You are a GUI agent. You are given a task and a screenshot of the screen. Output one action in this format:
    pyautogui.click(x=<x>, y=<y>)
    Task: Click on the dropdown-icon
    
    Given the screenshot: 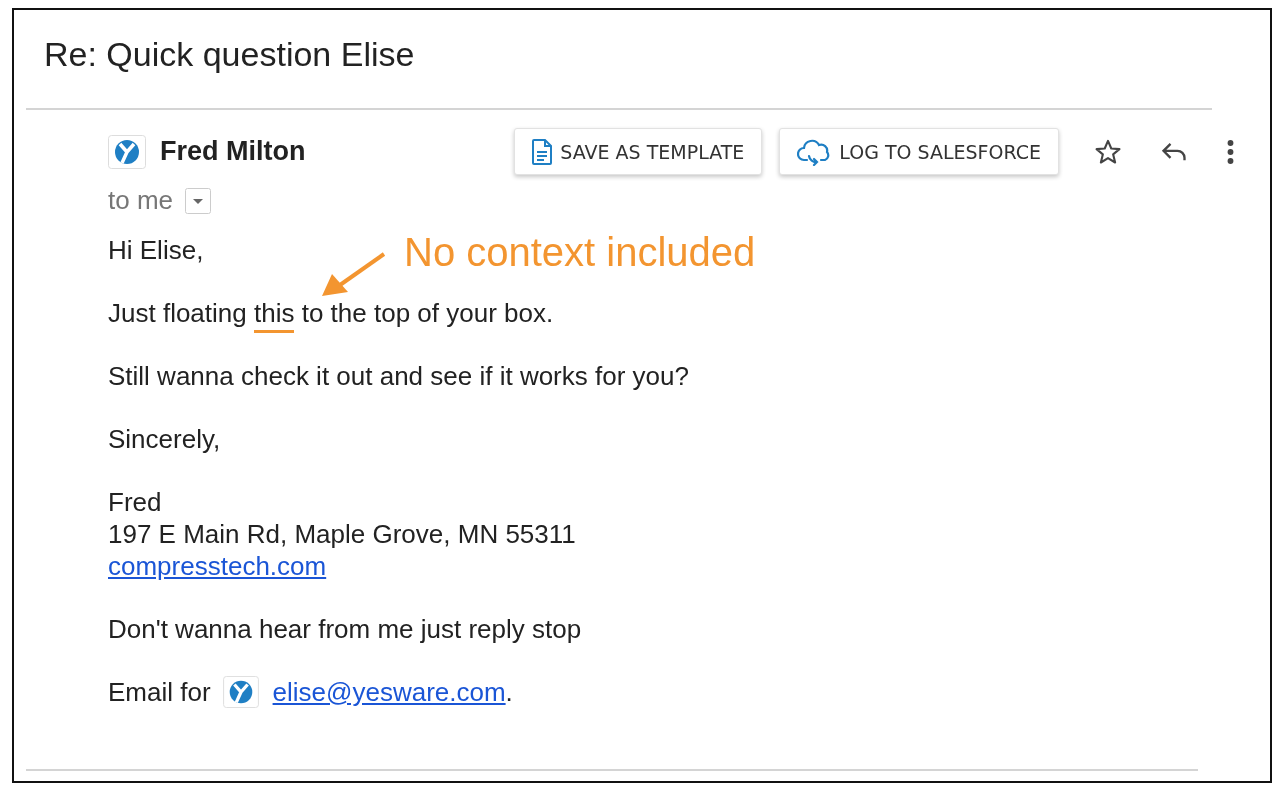 What is the action you would take?
    pyautogui.click(x=198, y=200)
    